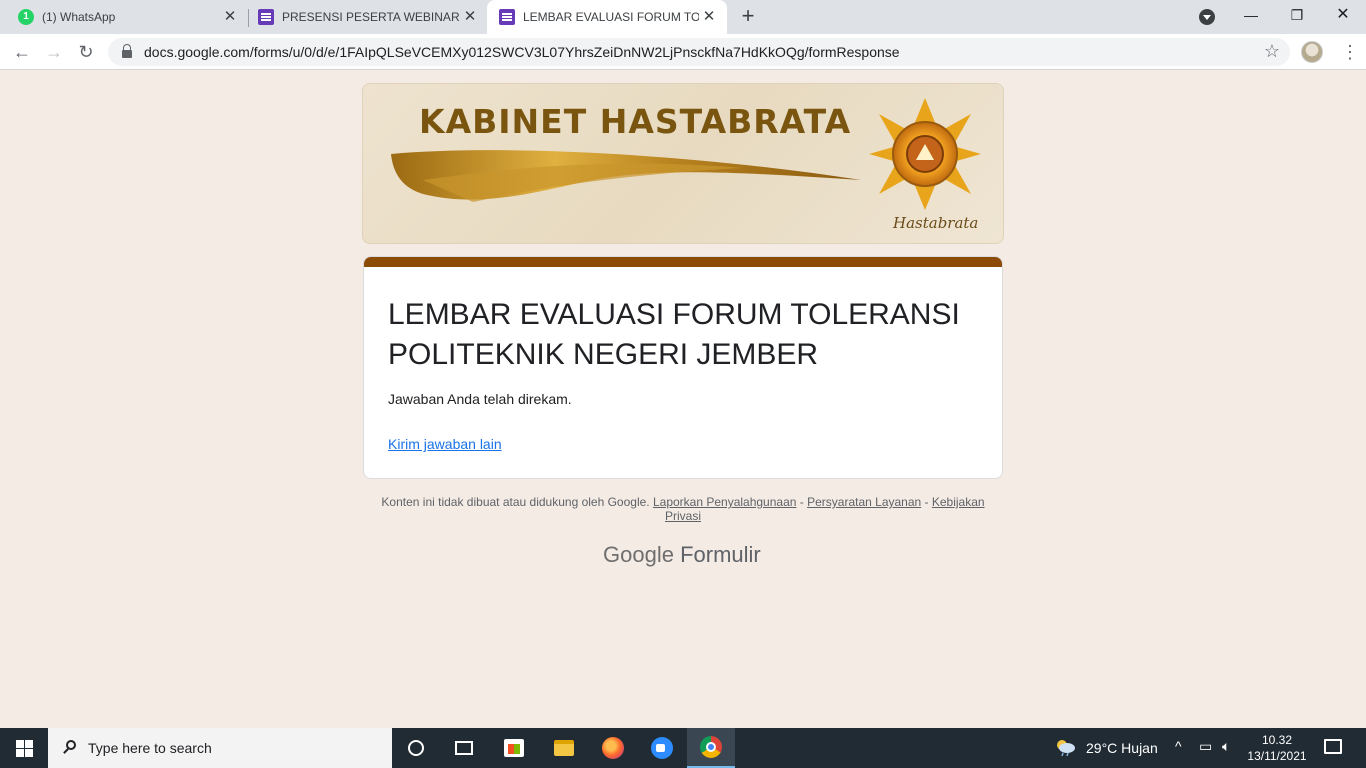 The image size is (1366, 768). I want to click on search-icon, so click(70, 748).